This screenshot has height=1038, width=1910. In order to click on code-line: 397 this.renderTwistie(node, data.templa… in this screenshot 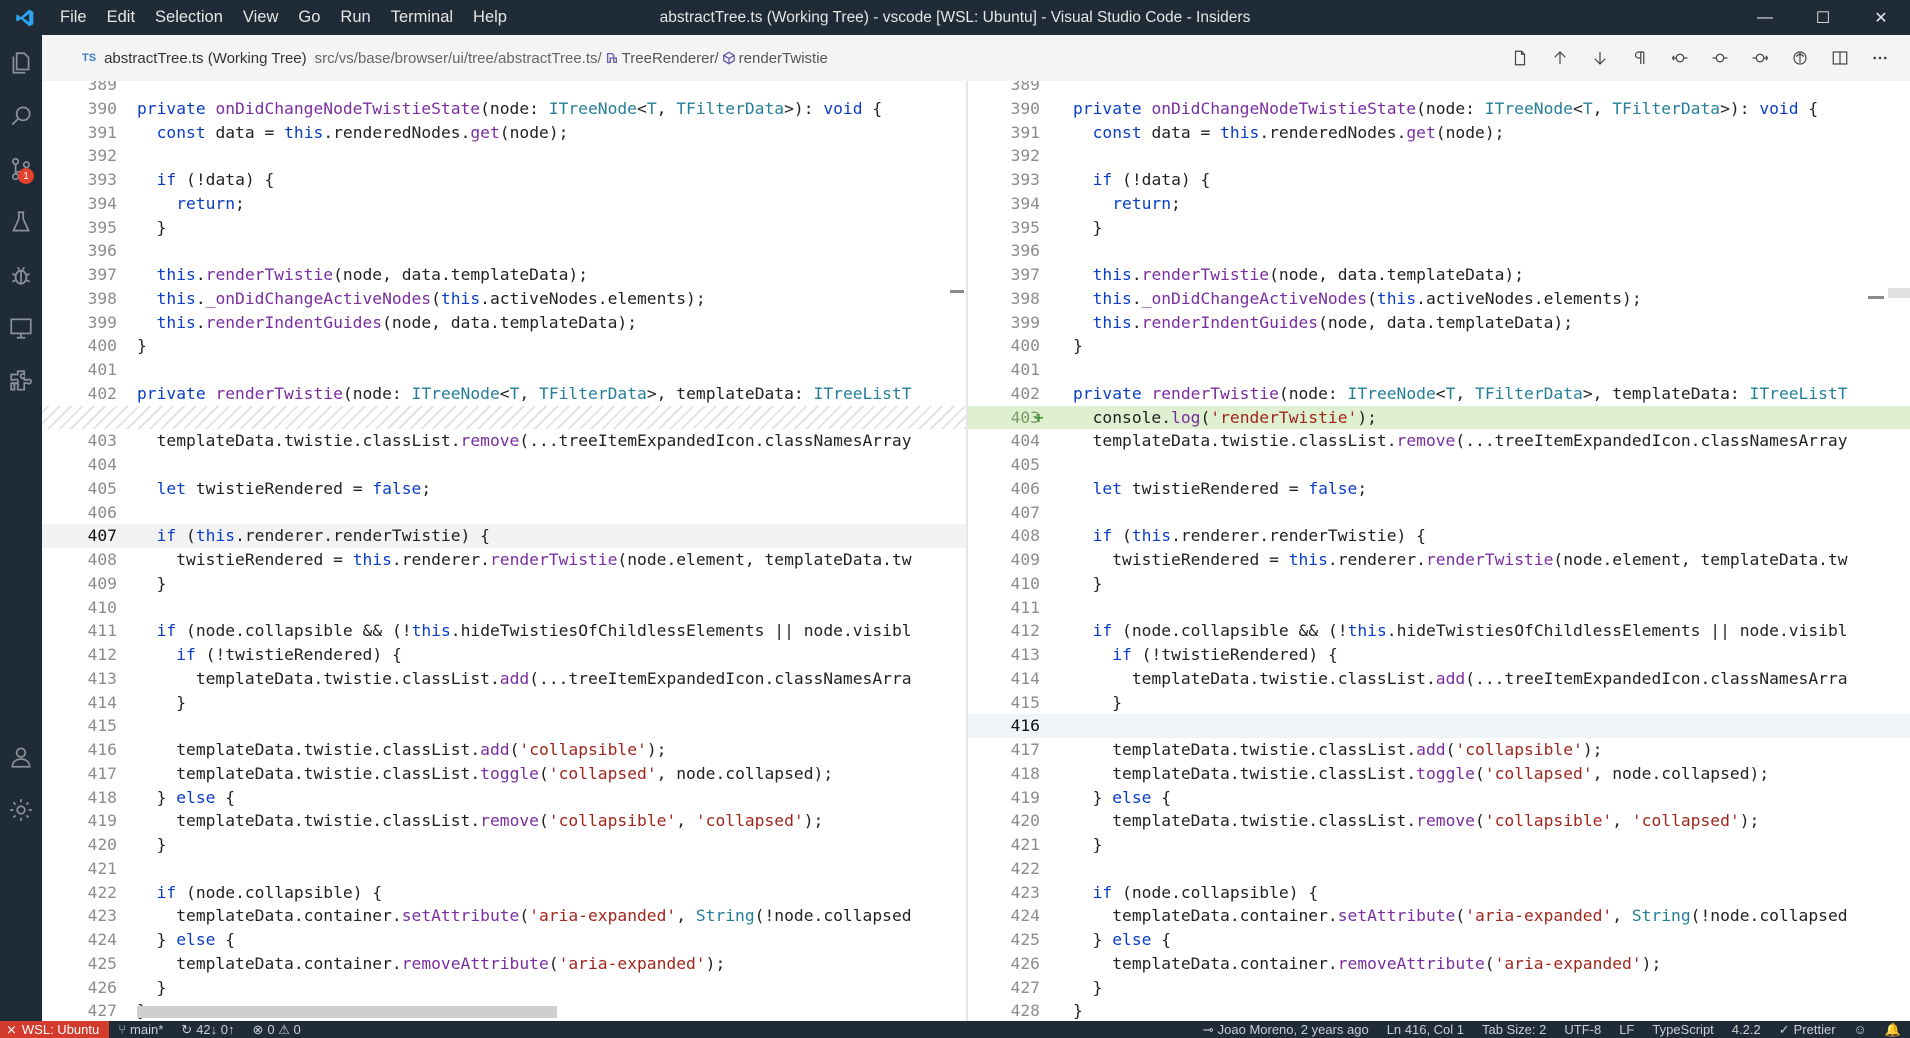, I will do `click(1439, 275)`.